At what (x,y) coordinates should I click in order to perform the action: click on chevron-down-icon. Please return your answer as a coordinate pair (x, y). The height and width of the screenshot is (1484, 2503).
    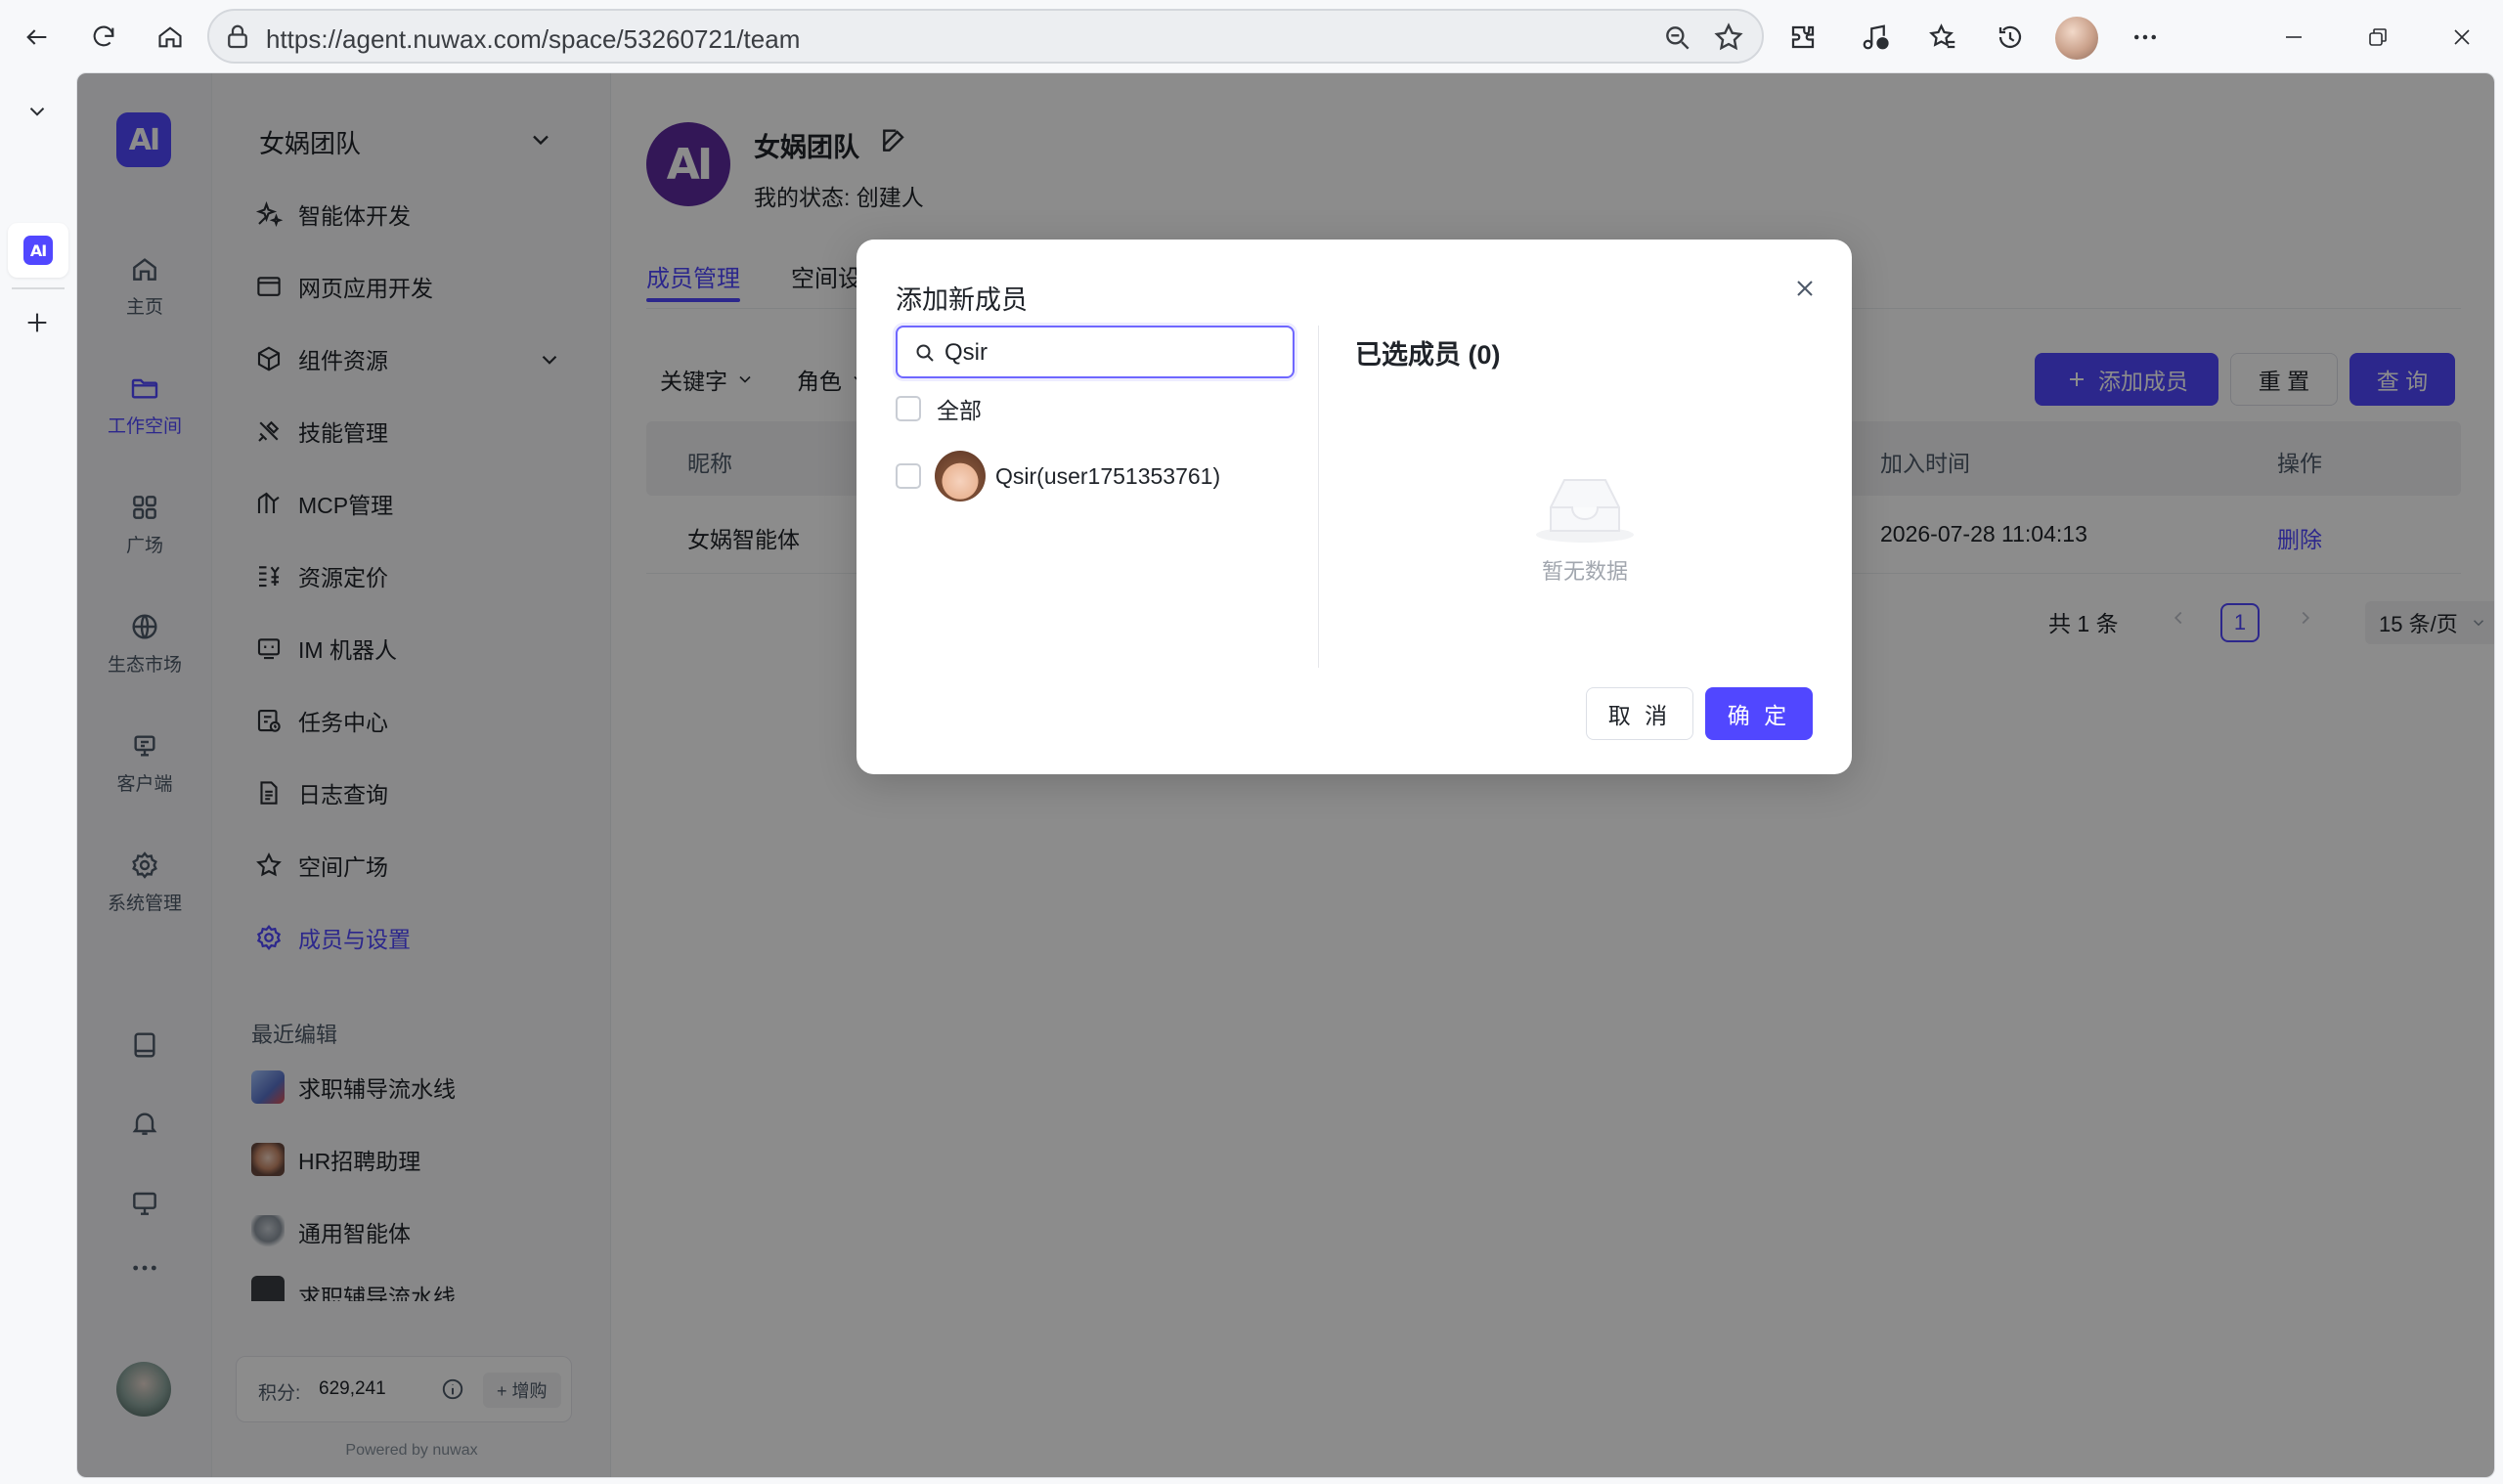
    Looking at the image, I should click on (37, 112).